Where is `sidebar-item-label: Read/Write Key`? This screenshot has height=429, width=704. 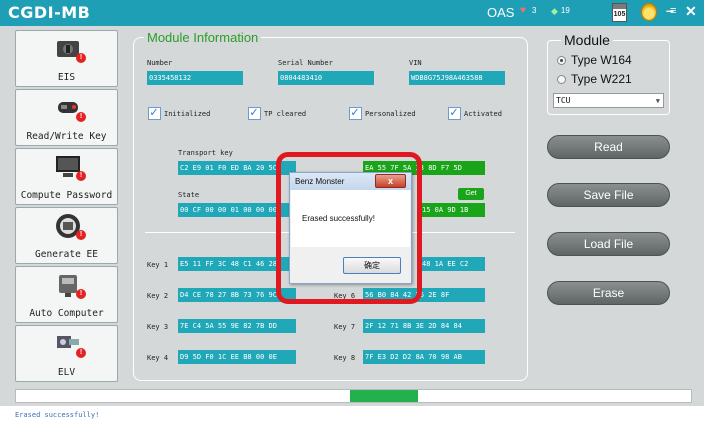 sidebar-item-label: Read/Write Key is located at coordinates (66, 136).